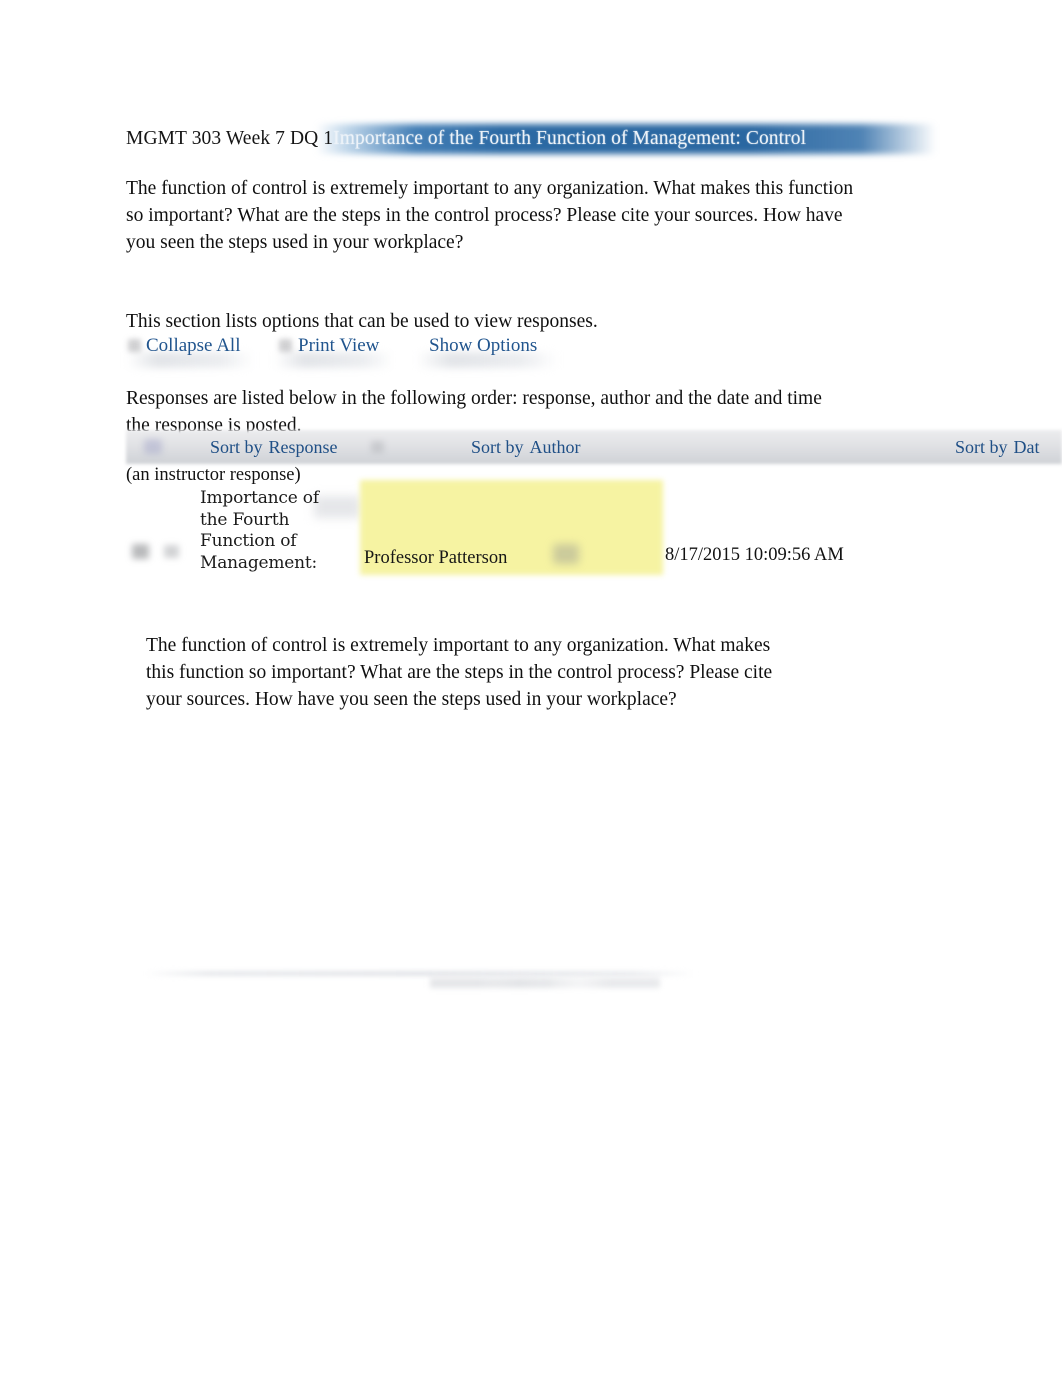 The height and width of the screenshot is (1377, 1062). Describe the element at coordinates (153, 446) in the screenshot. I see `sort-bar-leading-icon` at that location.